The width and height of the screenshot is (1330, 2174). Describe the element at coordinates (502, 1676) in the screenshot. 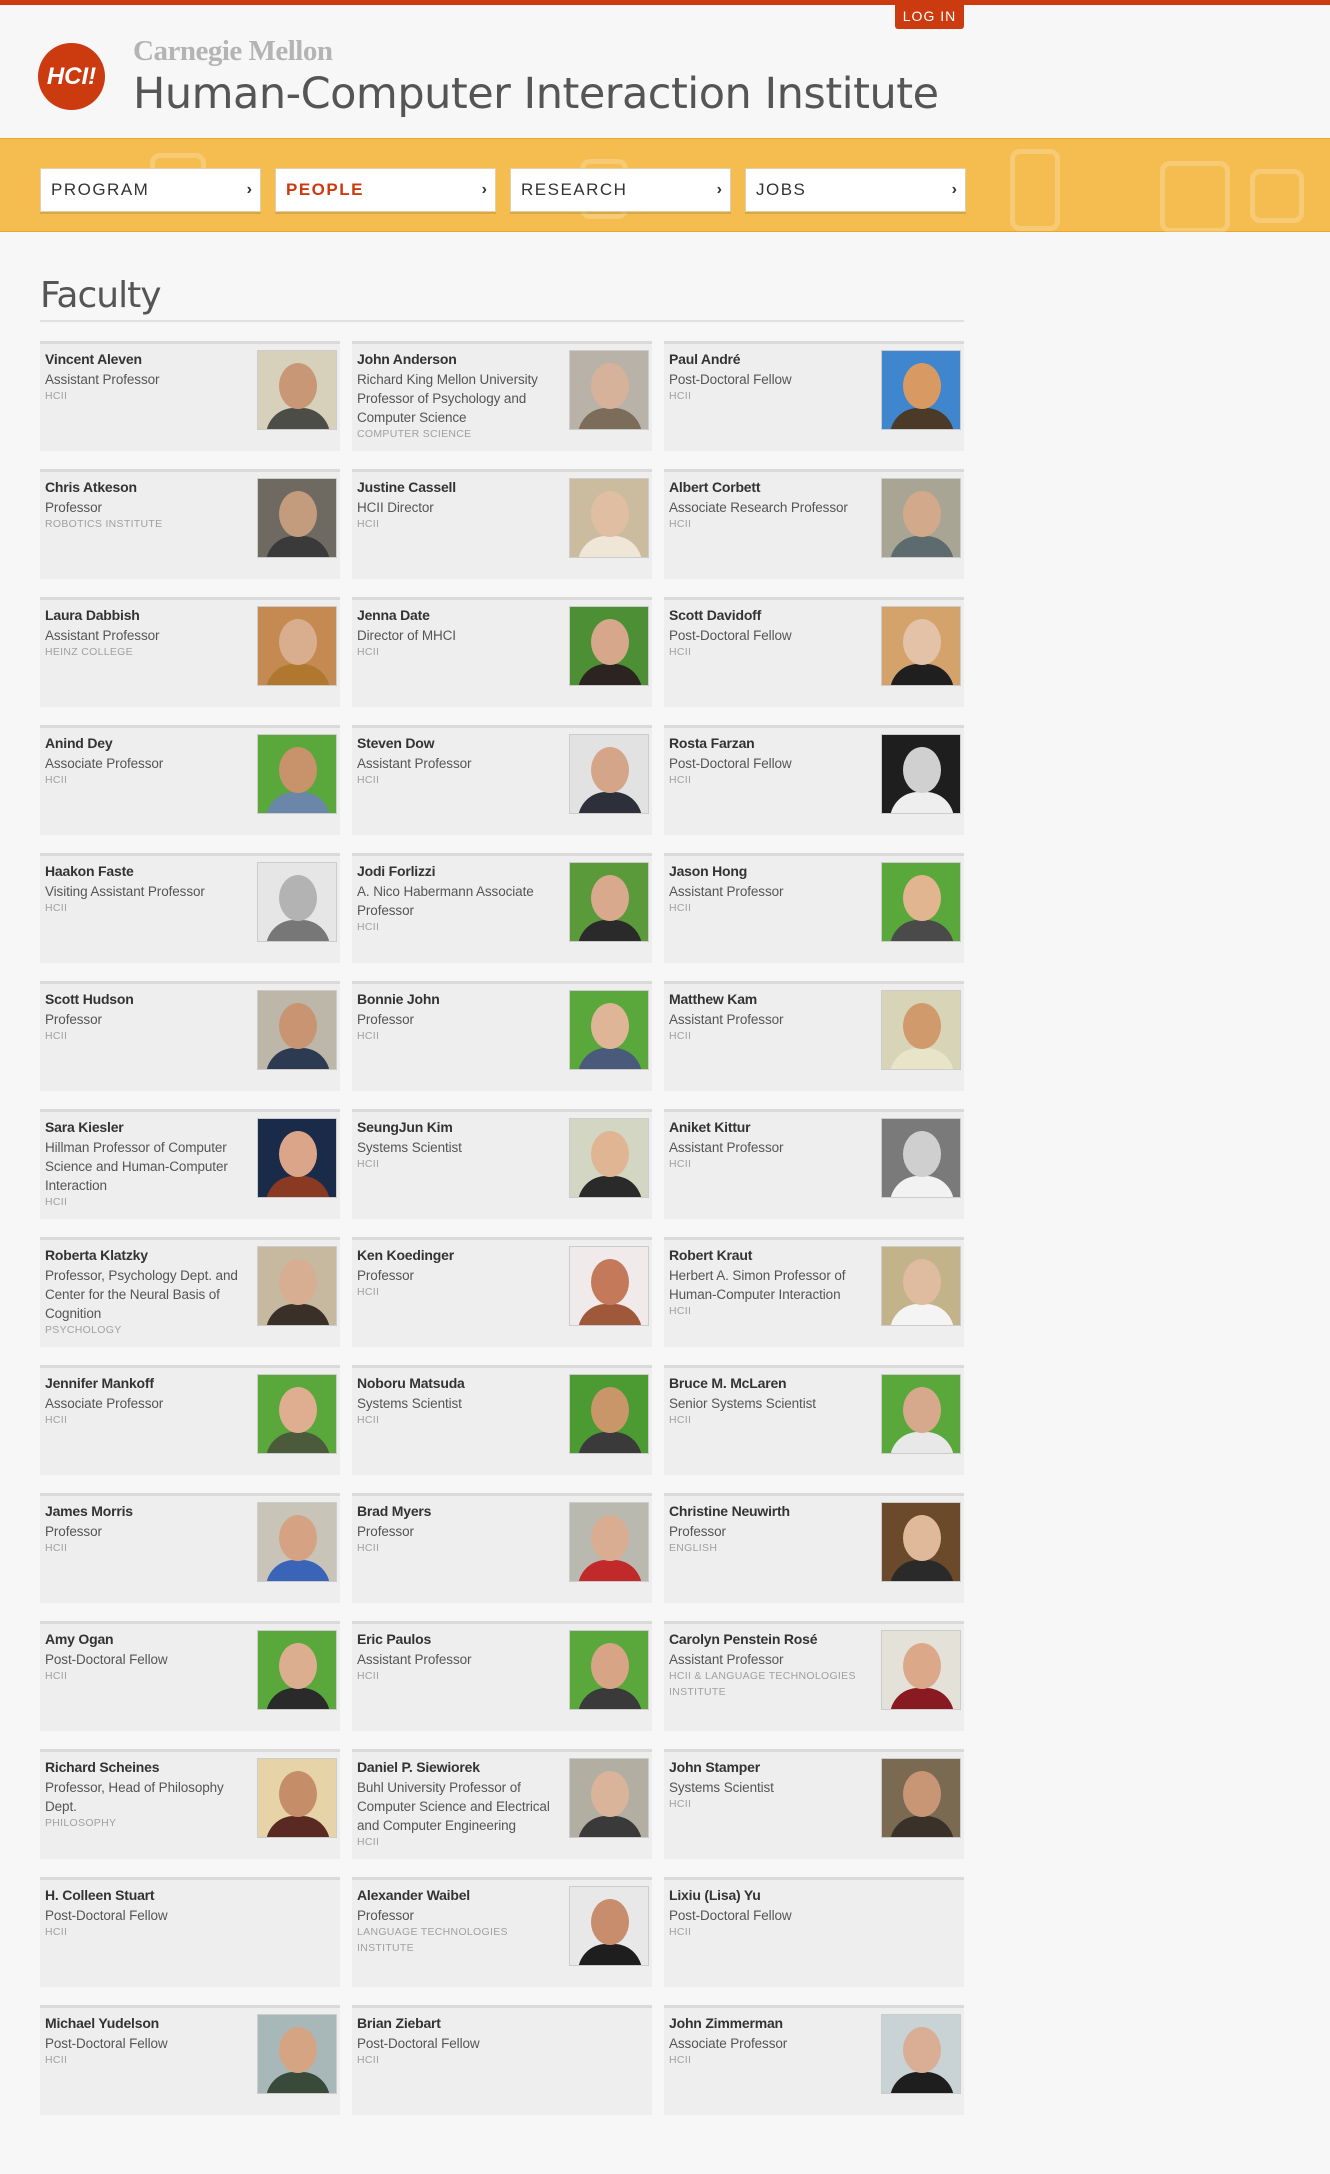

I see `faculty-card: Eric Paulos Assistant Professor HCII` at that location.